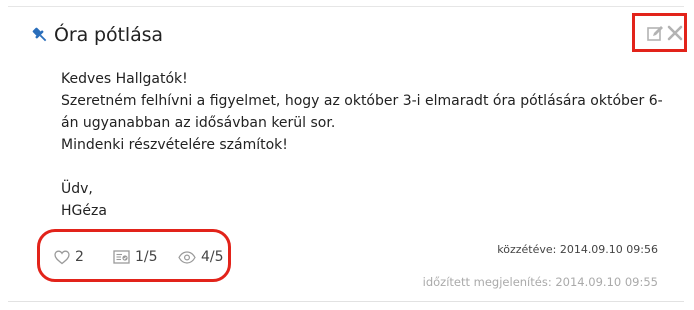 The width and height of the screenshot is (694, 310). I want to click on post-actions, so click(659, 32).